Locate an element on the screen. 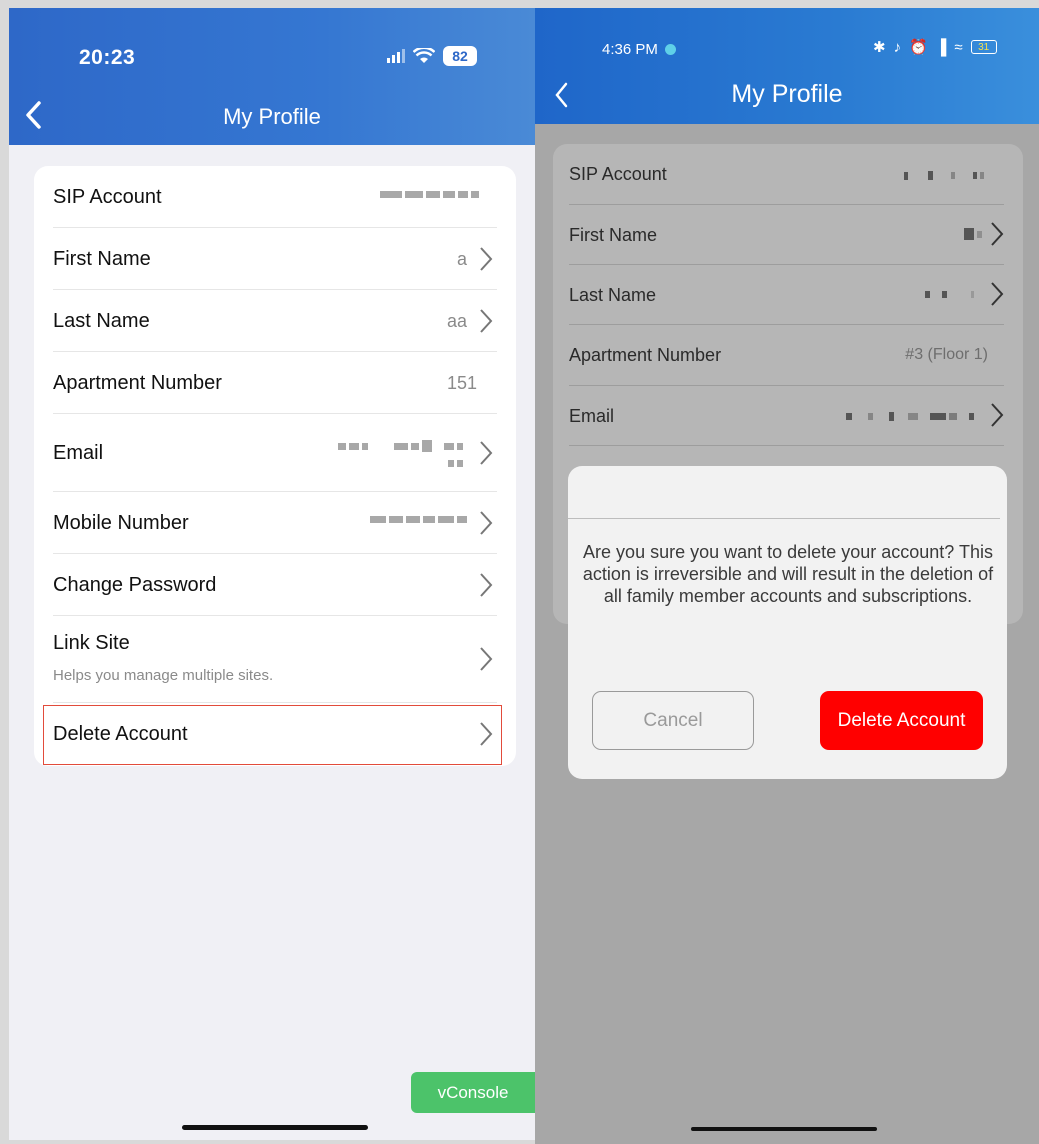  row-label: Link Site is located at coordinates (91, 643).